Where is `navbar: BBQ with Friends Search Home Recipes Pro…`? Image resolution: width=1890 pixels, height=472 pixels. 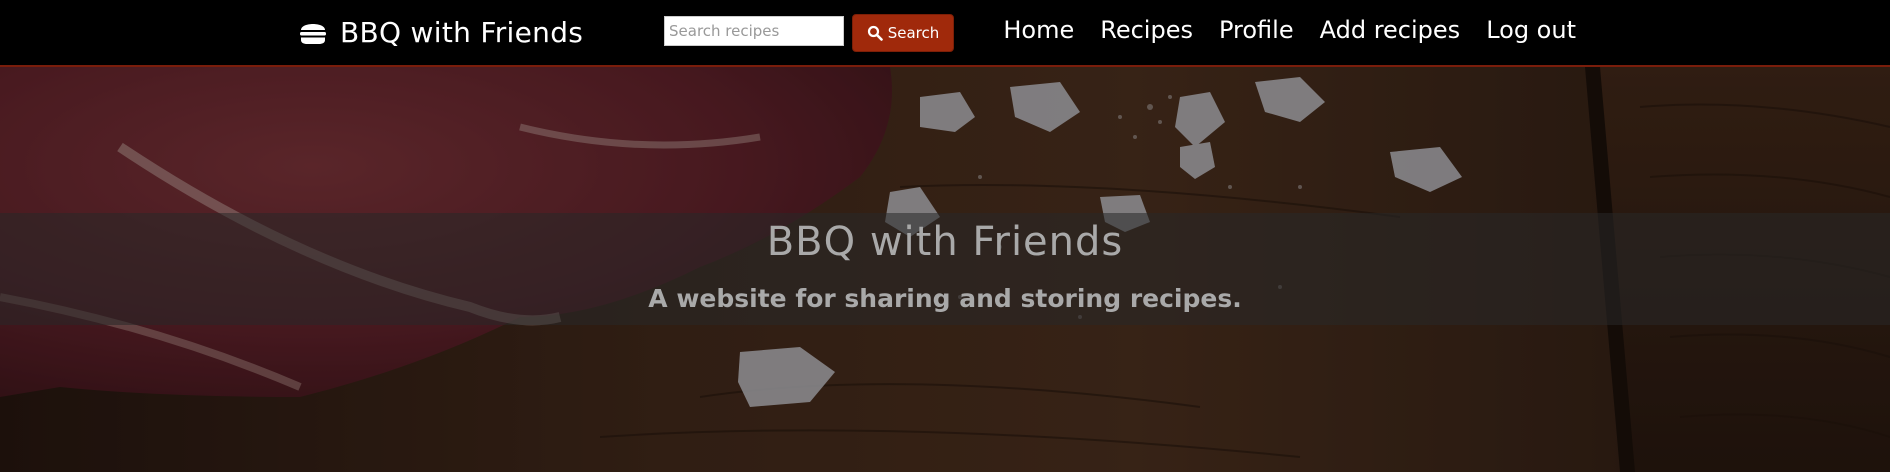 navbar: BBQ with Friends Search Home Recipes Pro… is located at coordinates (945, 33).